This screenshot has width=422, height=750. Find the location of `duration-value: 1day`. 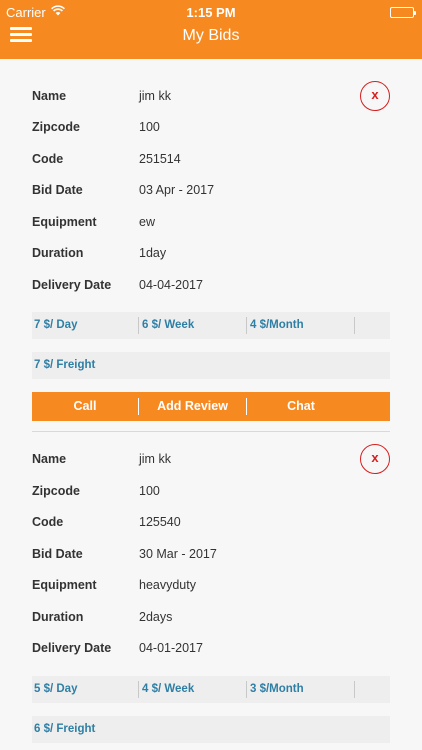

duration-value: 1day is located at coordinates (153, 253).